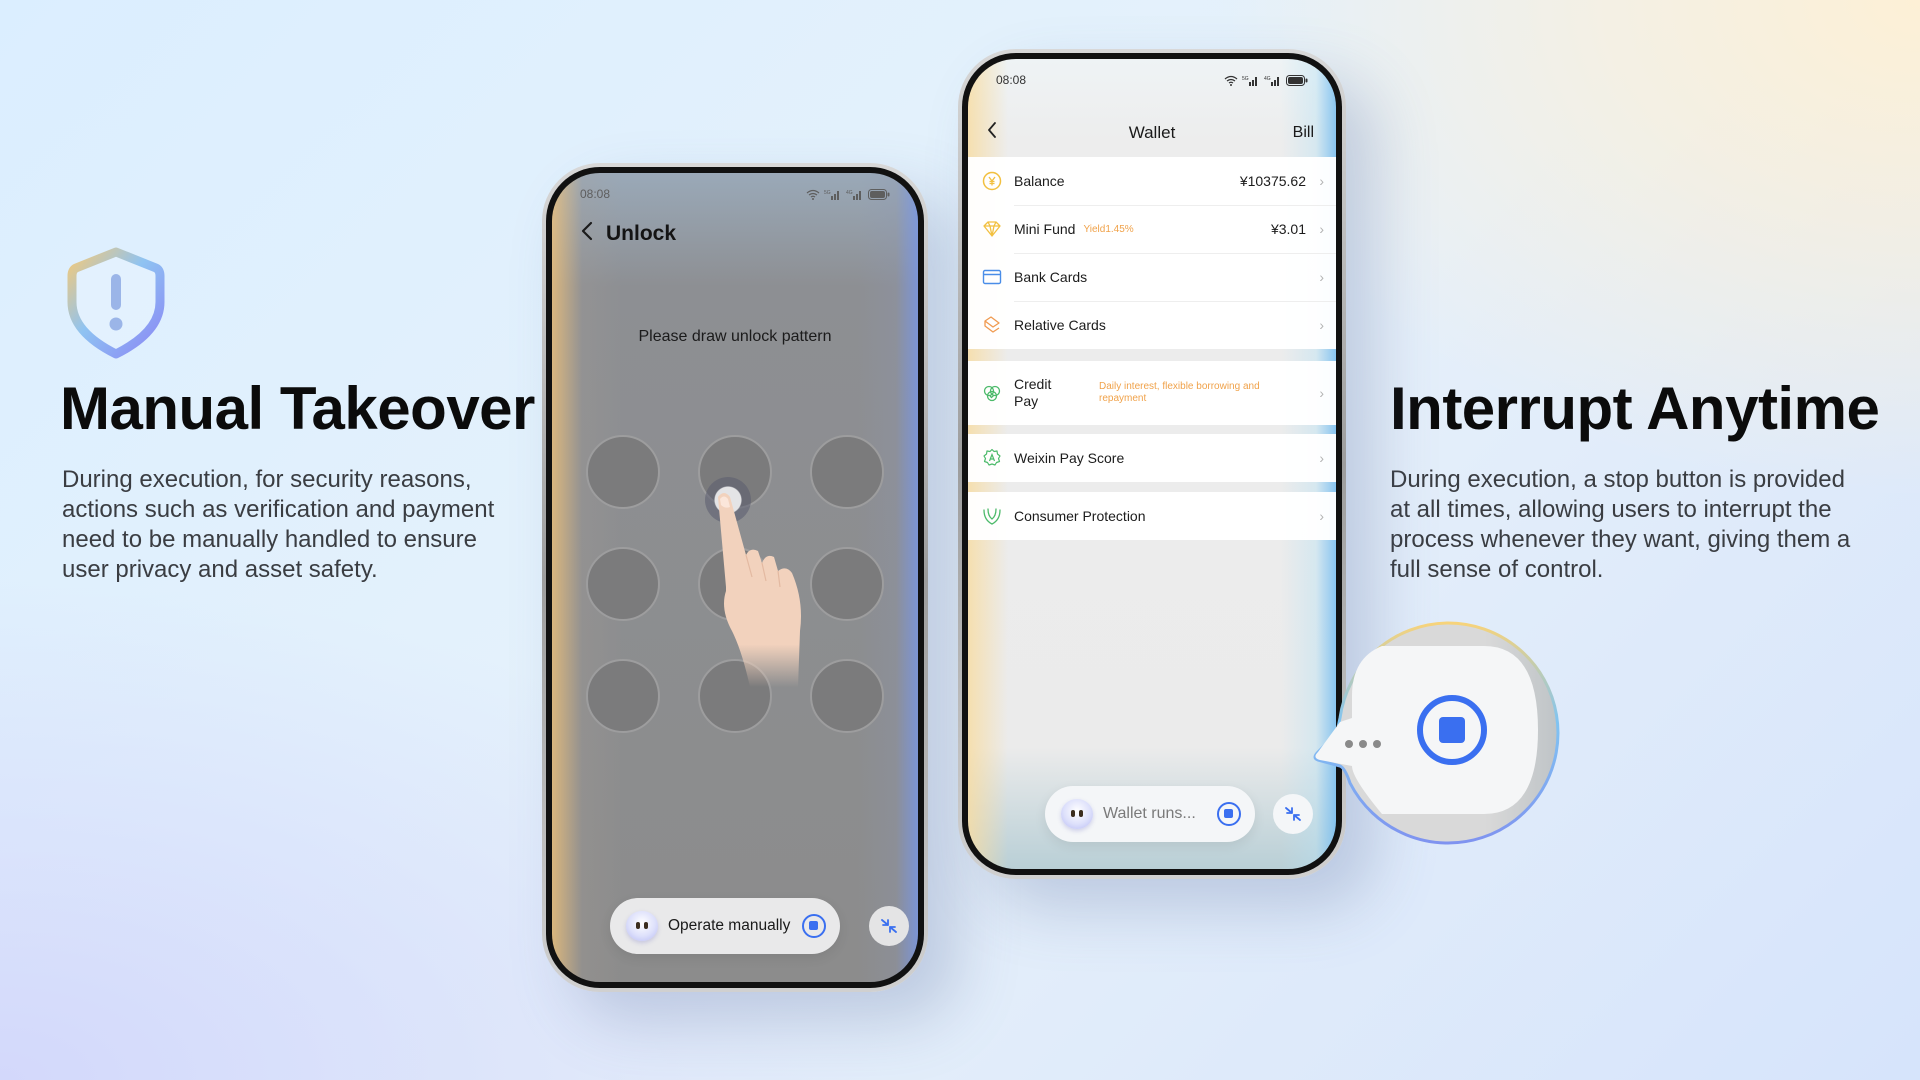 This screenshot has height=1080, width=1920. What do you see at coordinates (992, 516) in the screenshot?
I see `protection-hands-icon` at bounding box center [992, 516].